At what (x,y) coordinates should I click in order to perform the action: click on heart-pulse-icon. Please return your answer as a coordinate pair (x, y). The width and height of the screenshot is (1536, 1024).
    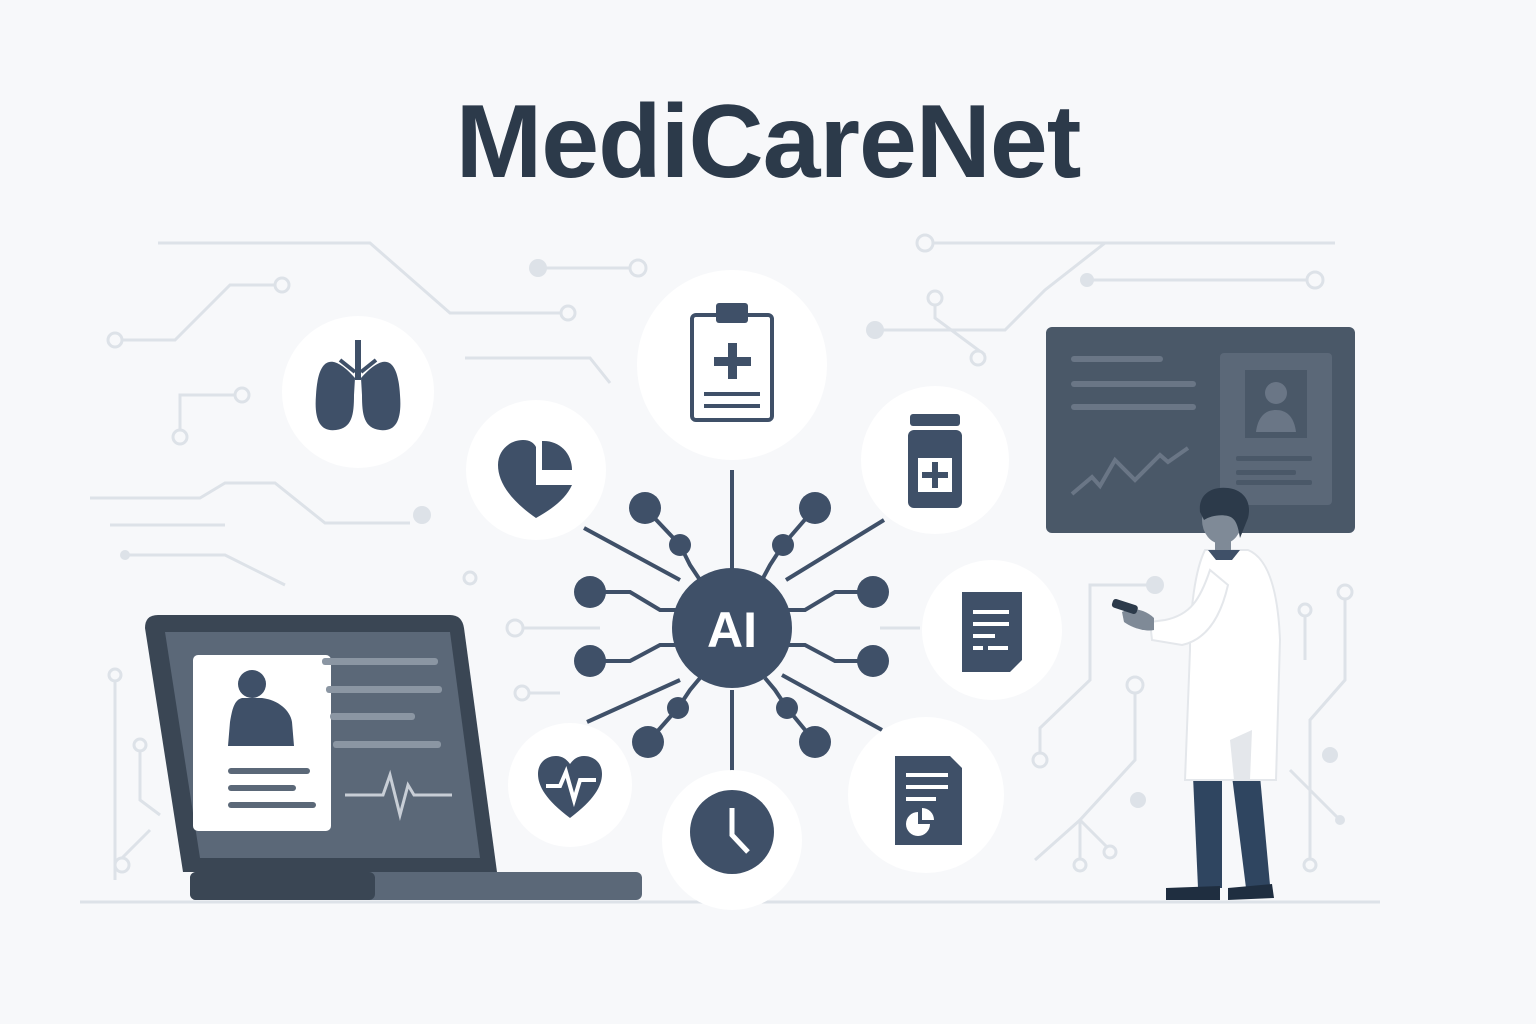
    Looking at the image, I should click on (570, 785).